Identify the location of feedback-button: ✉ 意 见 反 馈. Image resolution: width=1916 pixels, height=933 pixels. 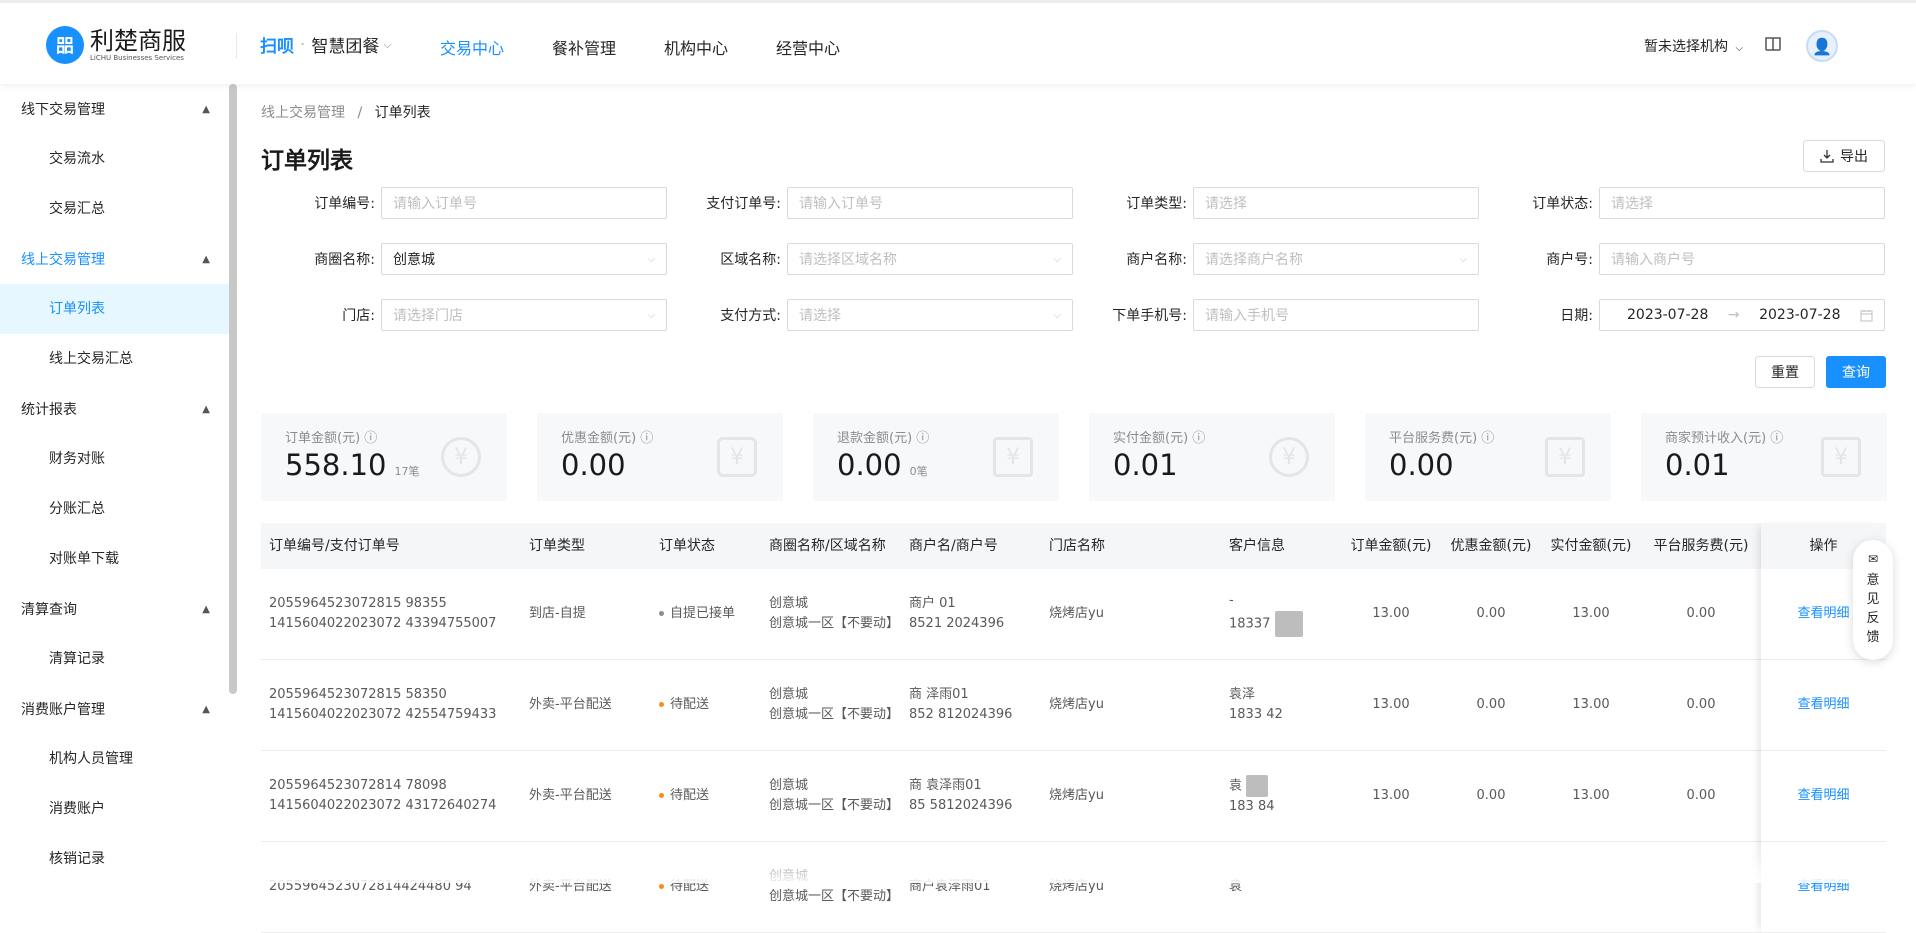
(1873, 600).